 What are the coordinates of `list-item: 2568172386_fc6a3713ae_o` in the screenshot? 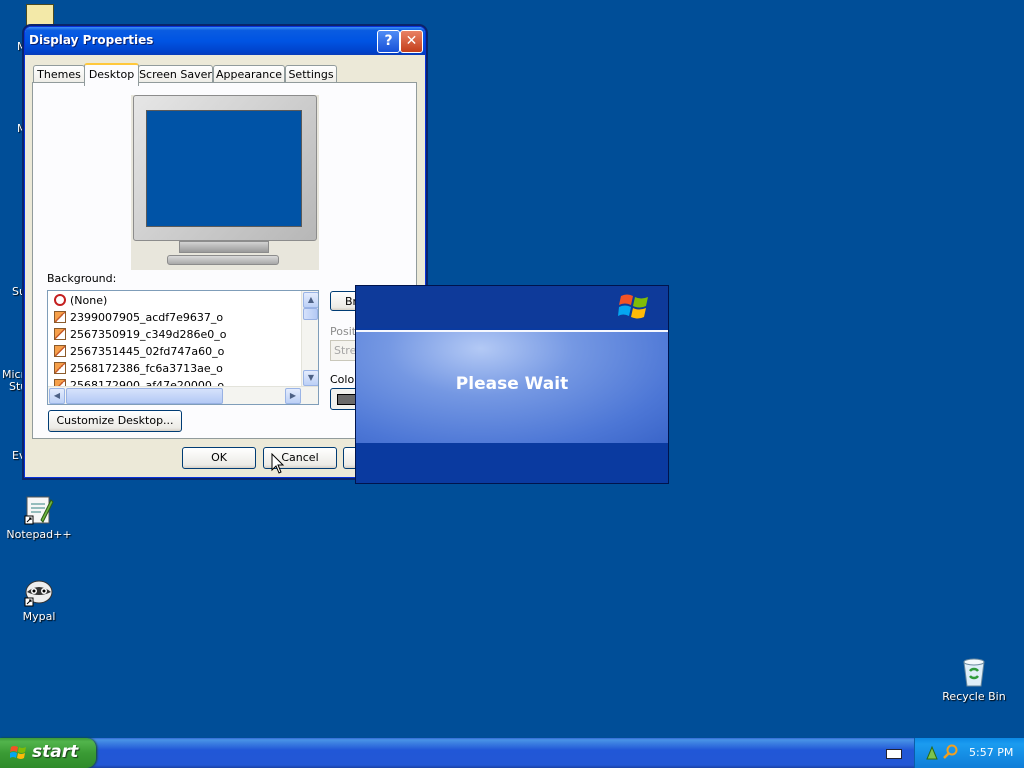 It's located at (138, 369).